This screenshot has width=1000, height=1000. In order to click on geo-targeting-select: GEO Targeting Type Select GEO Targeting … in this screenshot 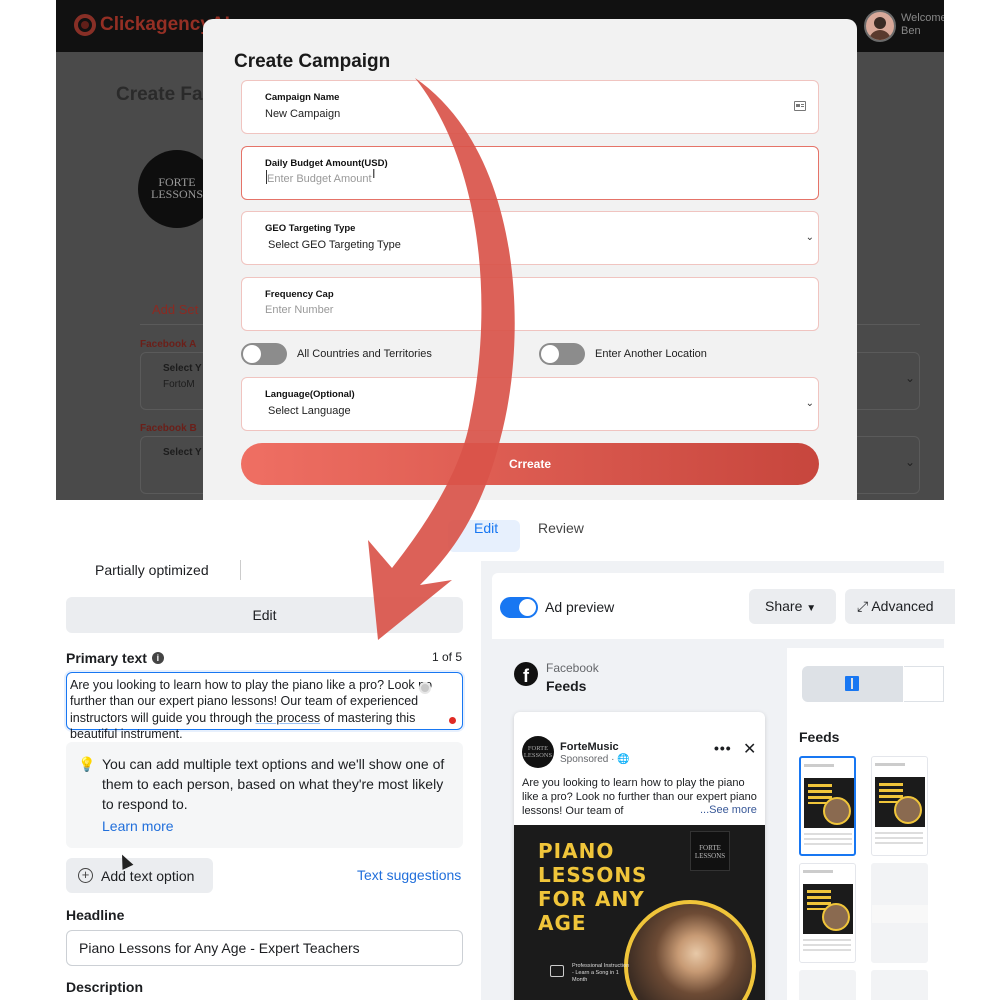, I will do `click(530, 238)`.